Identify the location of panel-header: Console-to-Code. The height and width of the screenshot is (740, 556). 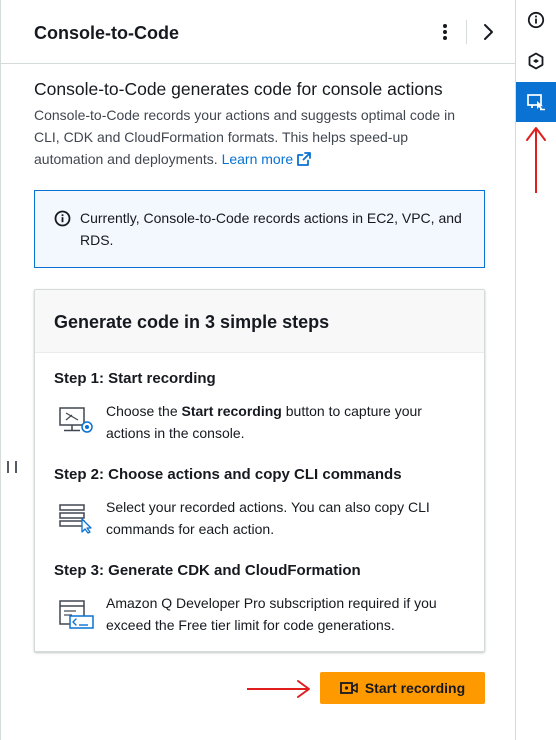
(258, 32).